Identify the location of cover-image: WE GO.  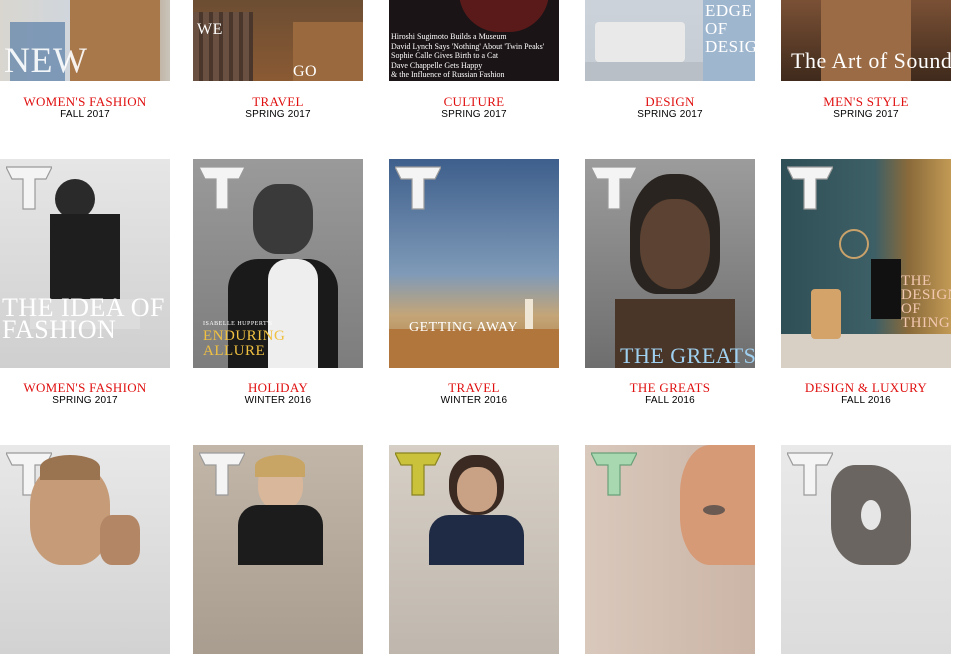
(278, 40).